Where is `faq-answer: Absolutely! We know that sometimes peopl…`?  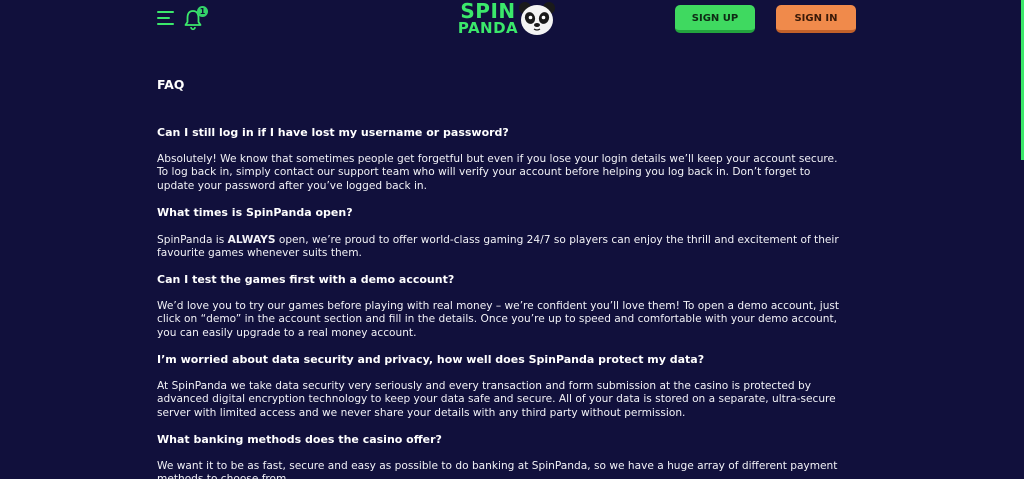
faq-answer: Absolutely! We know that sometimes peopl… is located at coordinates (497, 172).